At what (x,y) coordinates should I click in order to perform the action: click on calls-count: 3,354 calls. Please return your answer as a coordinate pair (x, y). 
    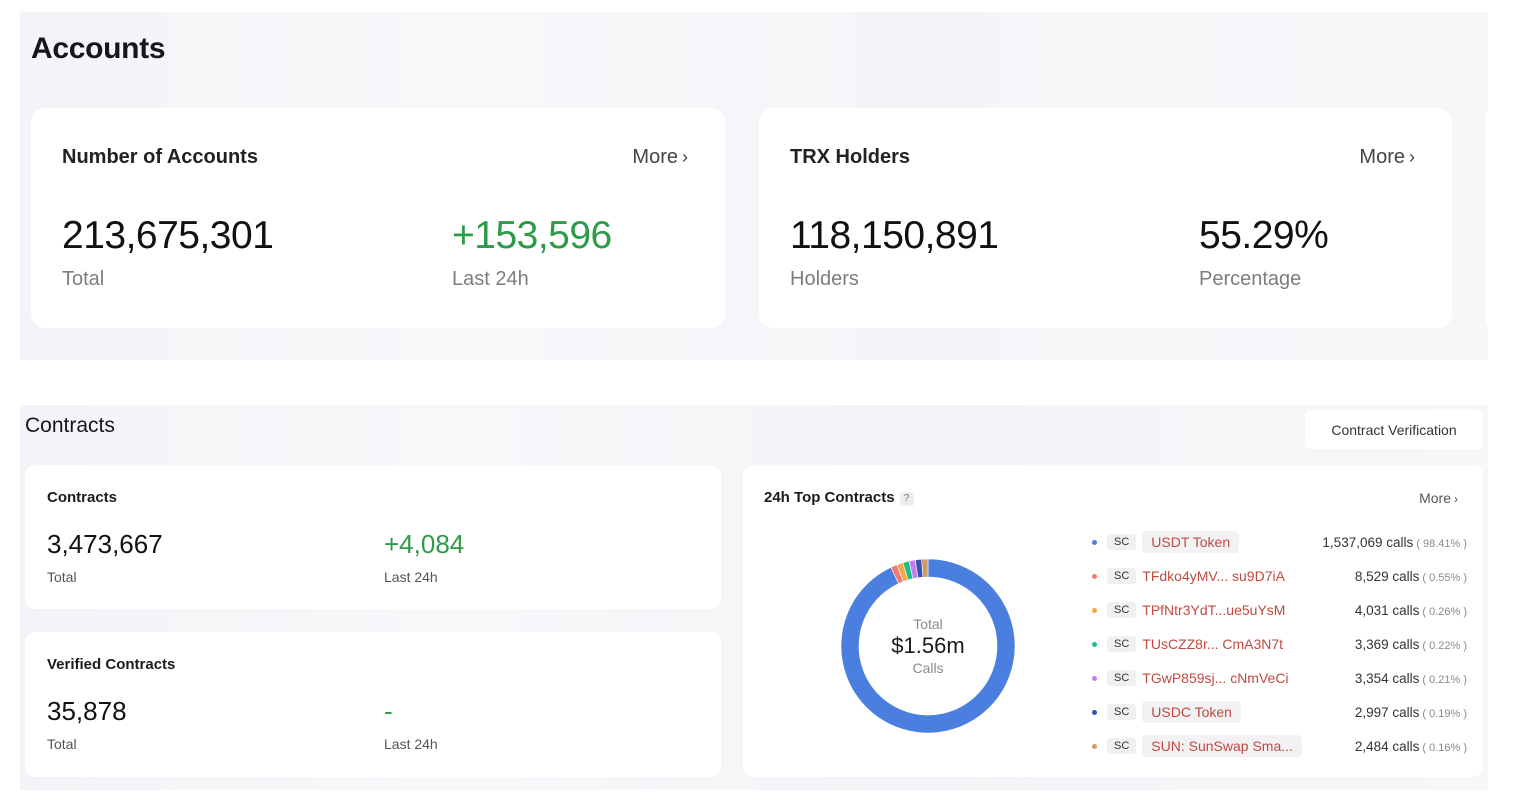
    Looking at the image, I should click on (1387, 678).